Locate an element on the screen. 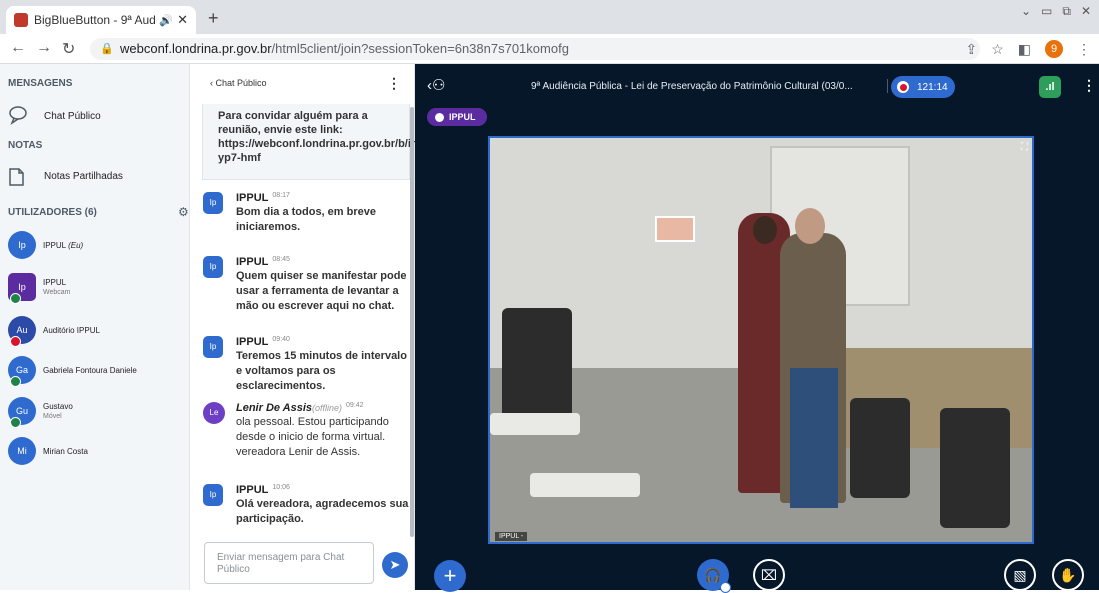  presenter-name: IPPUL is located at coordinates (462, 117).